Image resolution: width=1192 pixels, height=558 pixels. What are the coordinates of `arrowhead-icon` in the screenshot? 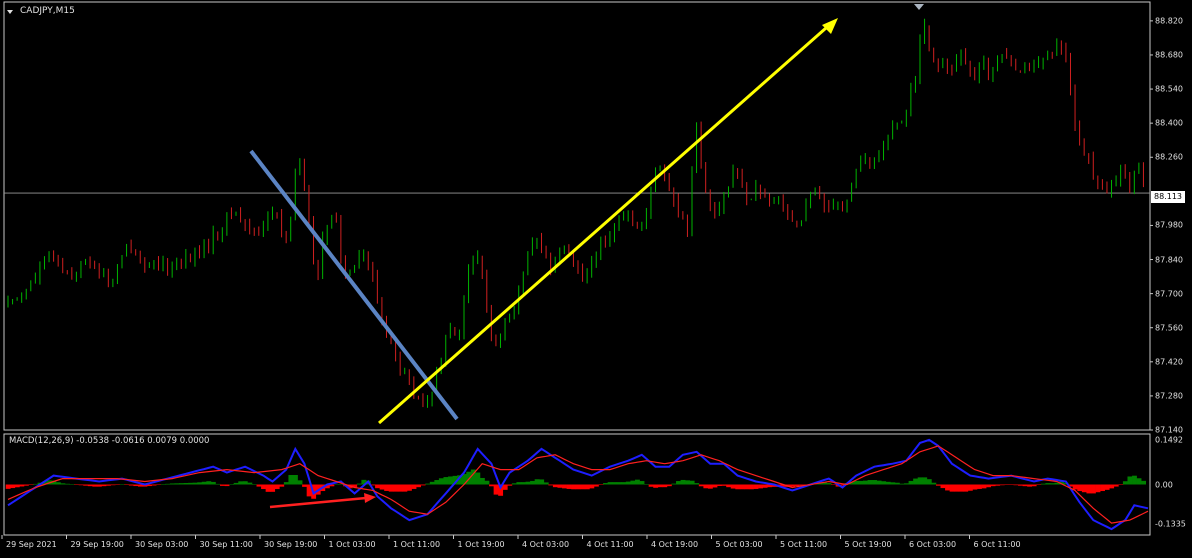 It's located at (830, 26).